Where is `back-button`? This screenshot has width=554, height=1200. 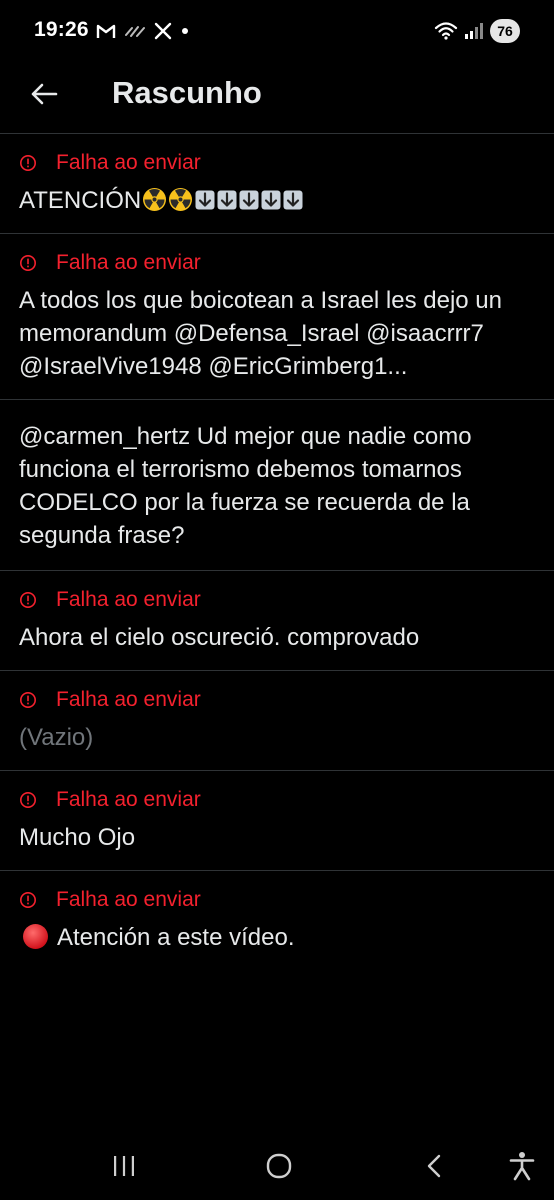 back-button is located at coordinates (44, 94).